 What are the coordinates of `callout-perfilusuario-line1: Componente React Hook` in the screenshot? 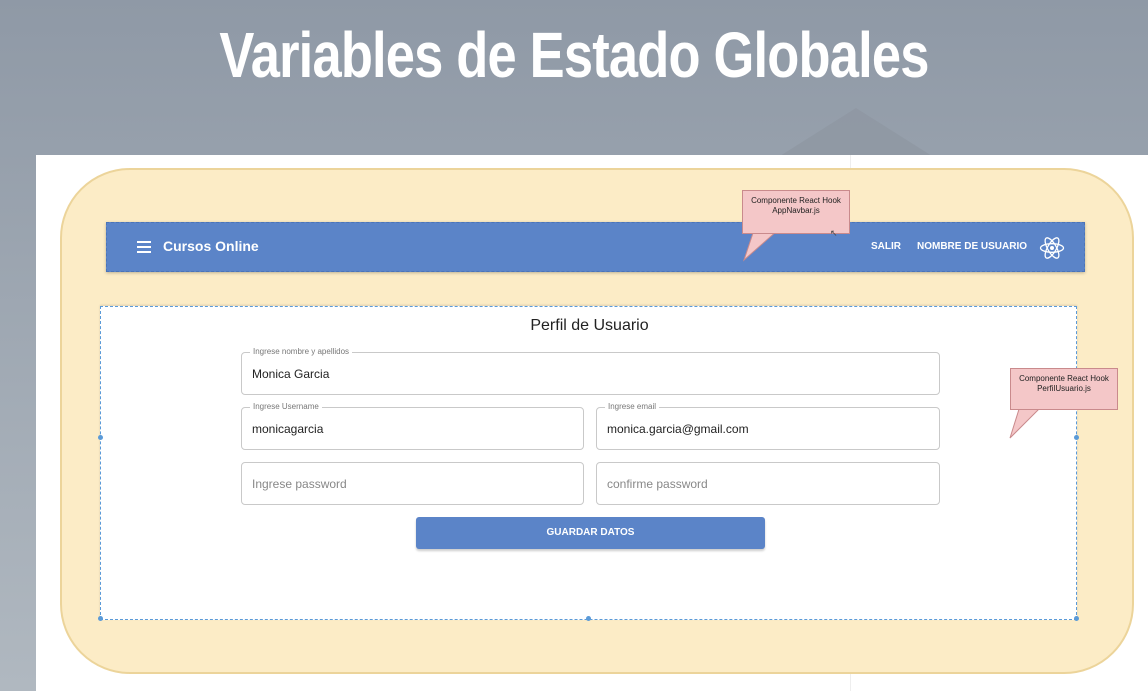 It's located at (1064, 378).